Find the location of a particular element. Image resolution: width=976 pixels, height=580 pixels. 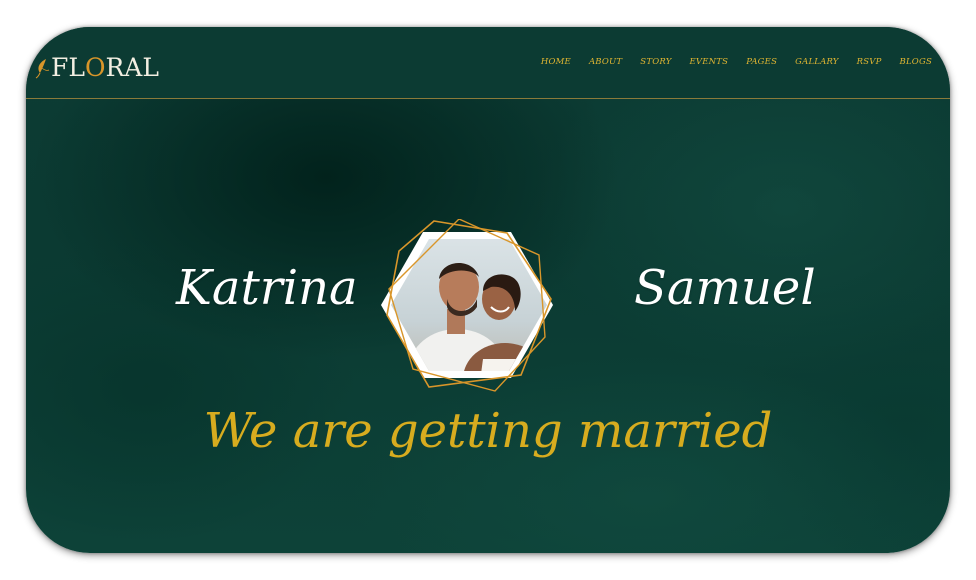

nav-events: EVENTS is located at coordinates (709, 62).